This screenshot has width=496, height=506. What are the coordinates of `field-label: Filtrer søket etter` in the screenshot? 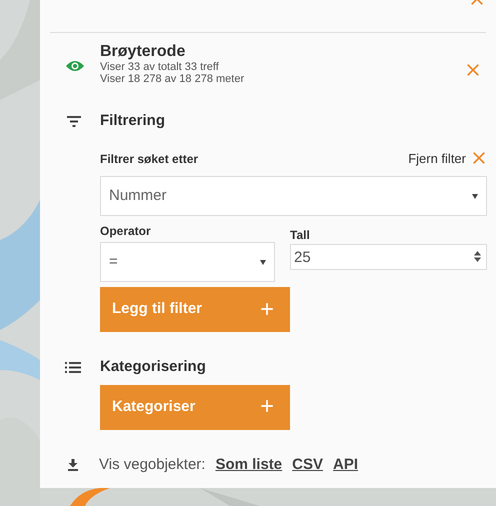 It's located at (149, 159).